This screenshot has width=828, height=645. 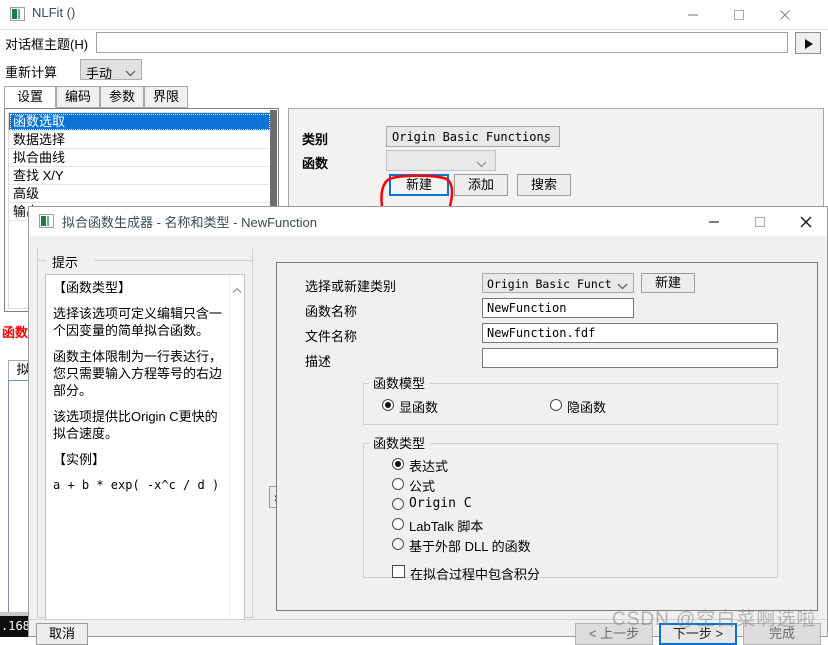 I want to click on cancel-button: 取消, so click(x=62, y=634).